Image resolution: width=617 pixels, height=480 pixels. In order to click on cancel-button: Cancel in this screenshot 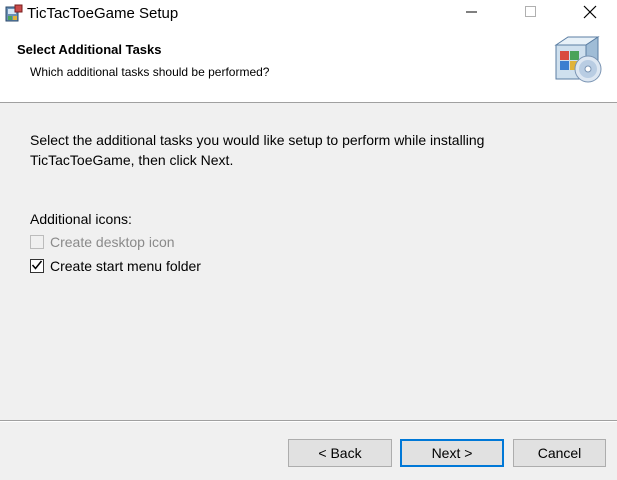, I will do `click(559, 453)`.